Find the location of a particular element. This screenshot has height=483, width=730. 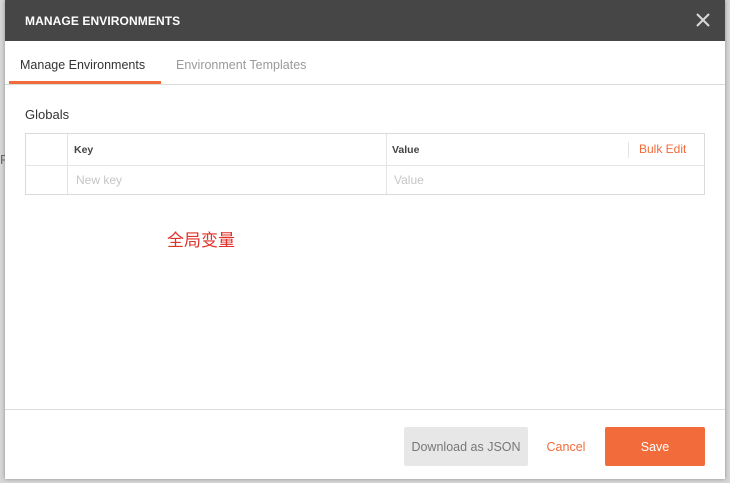

tab-environment-templates: Environment Templates is located at coordinates (241, 65).